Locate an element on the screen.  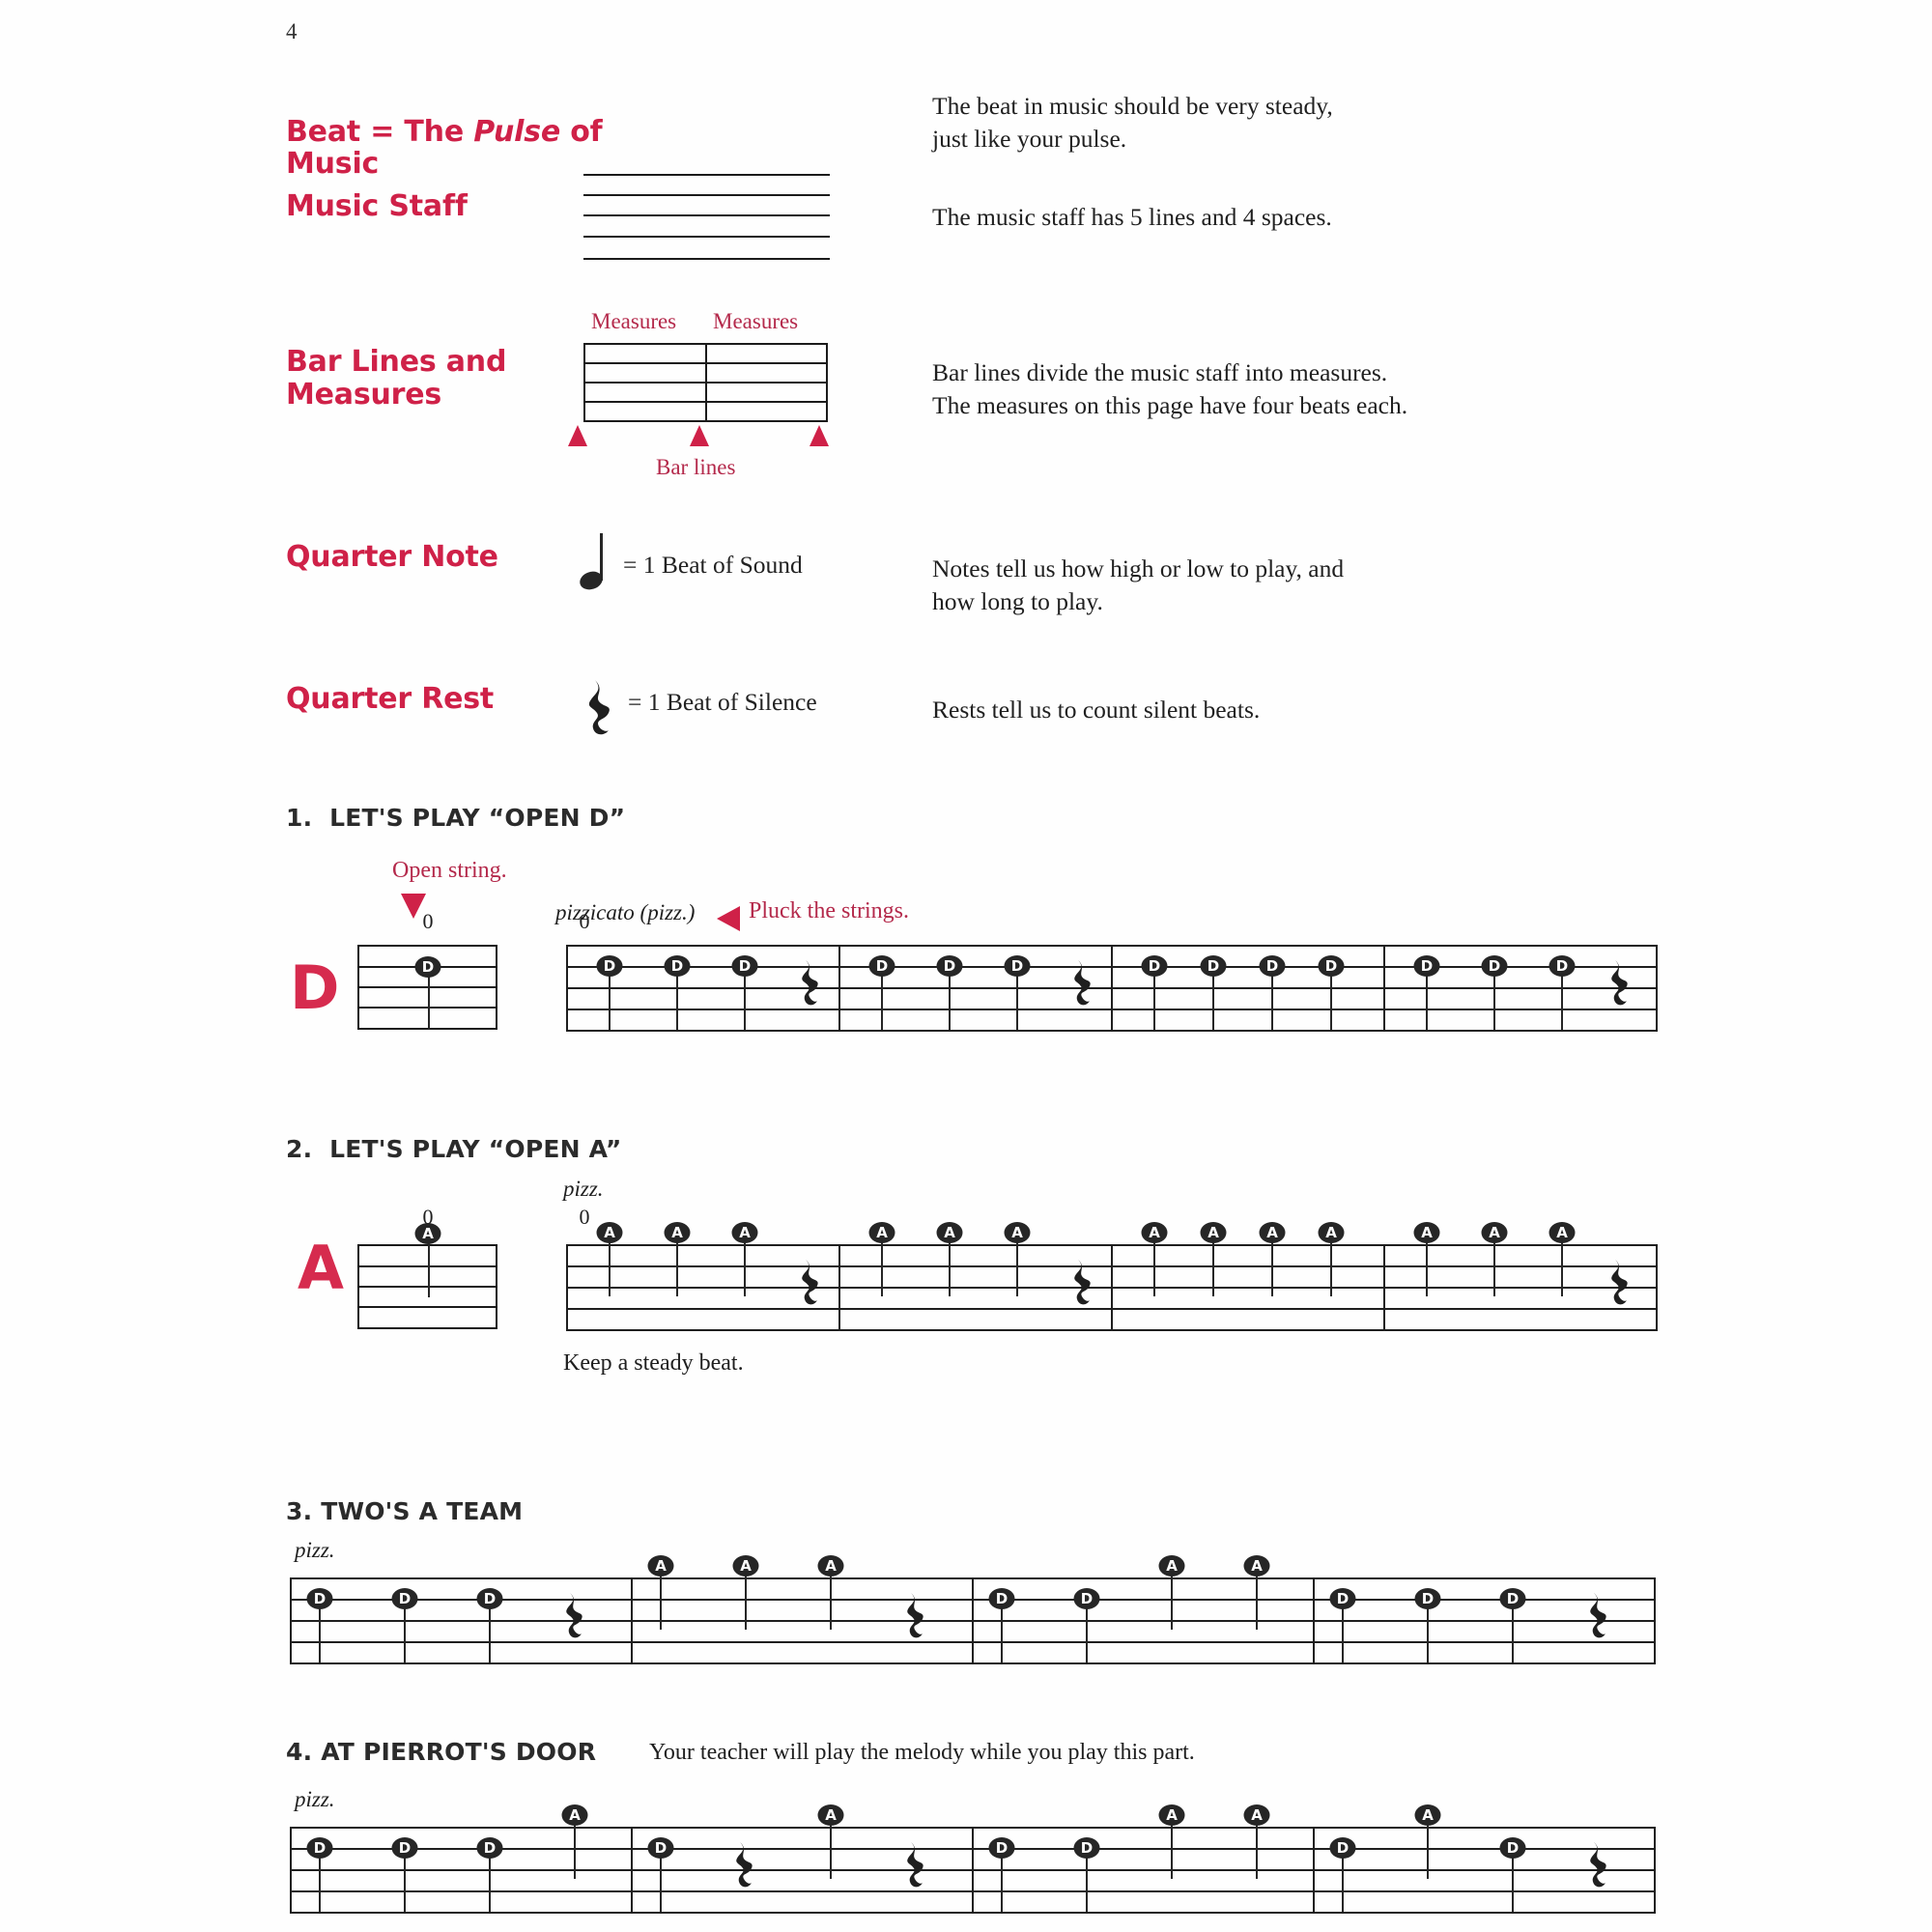
exercise-3-system: D D D A A A D D A A D D D is located at coordinates (973, 1614).